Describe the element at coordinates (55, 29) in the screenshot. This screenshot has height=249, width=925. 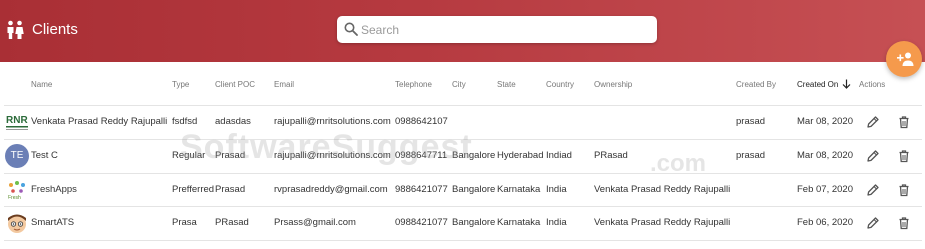
I see `page-title: Clients` at that location.